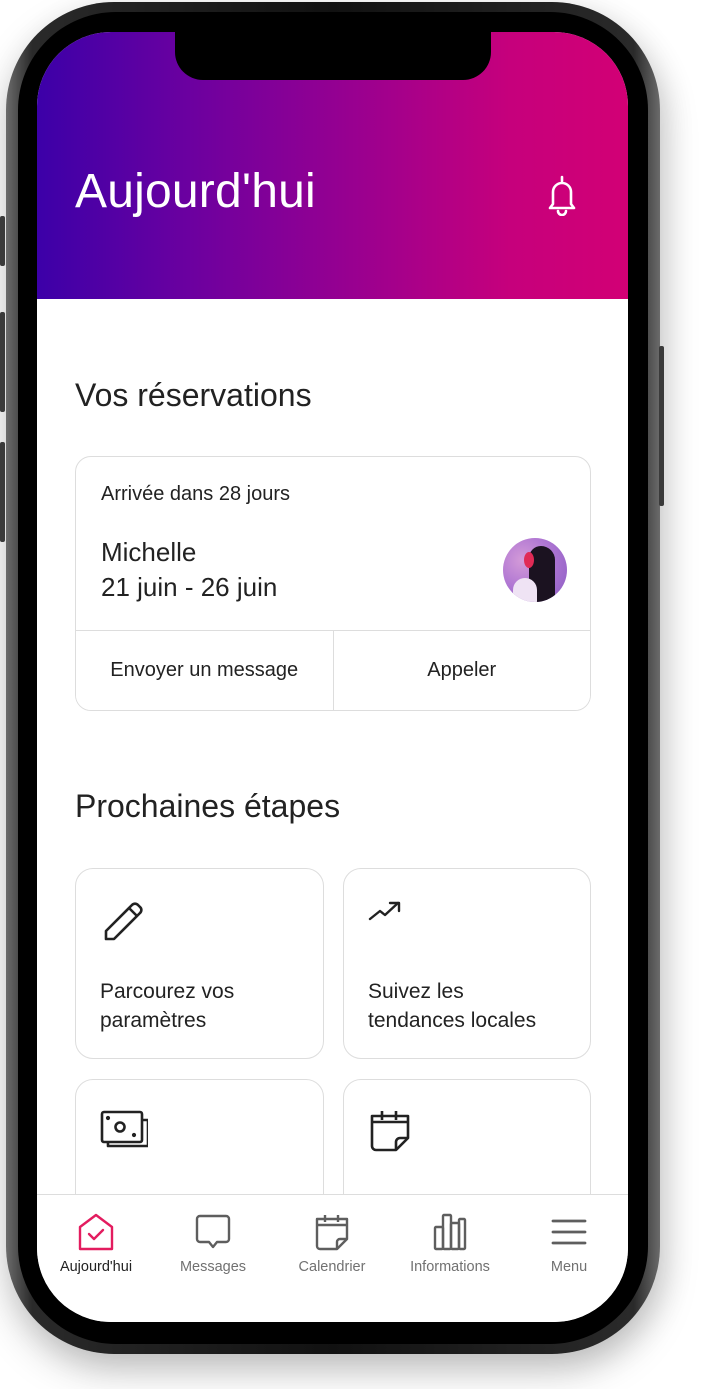 This screenshot has height=1389, width=720. What do you see at coordinates (416, 991) in the screenshot?
I see `tile-label-line1: Suivez les` at bounding box center [416, 991].